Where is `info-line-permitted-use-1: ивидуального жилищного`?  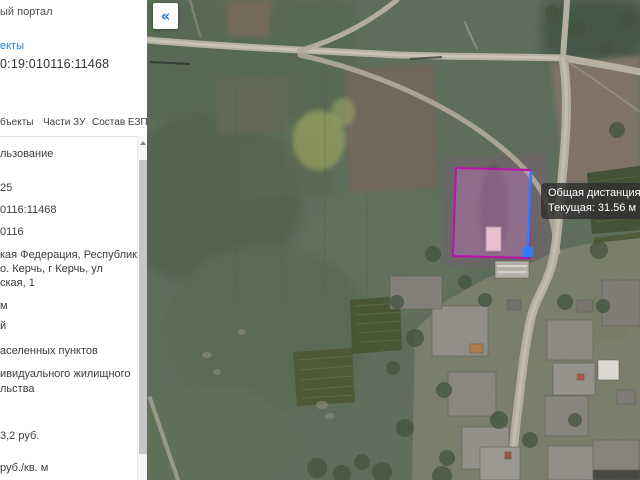
info-line-permitted-use-1: ивидуального жилищного is located at coordinates (65, 374).